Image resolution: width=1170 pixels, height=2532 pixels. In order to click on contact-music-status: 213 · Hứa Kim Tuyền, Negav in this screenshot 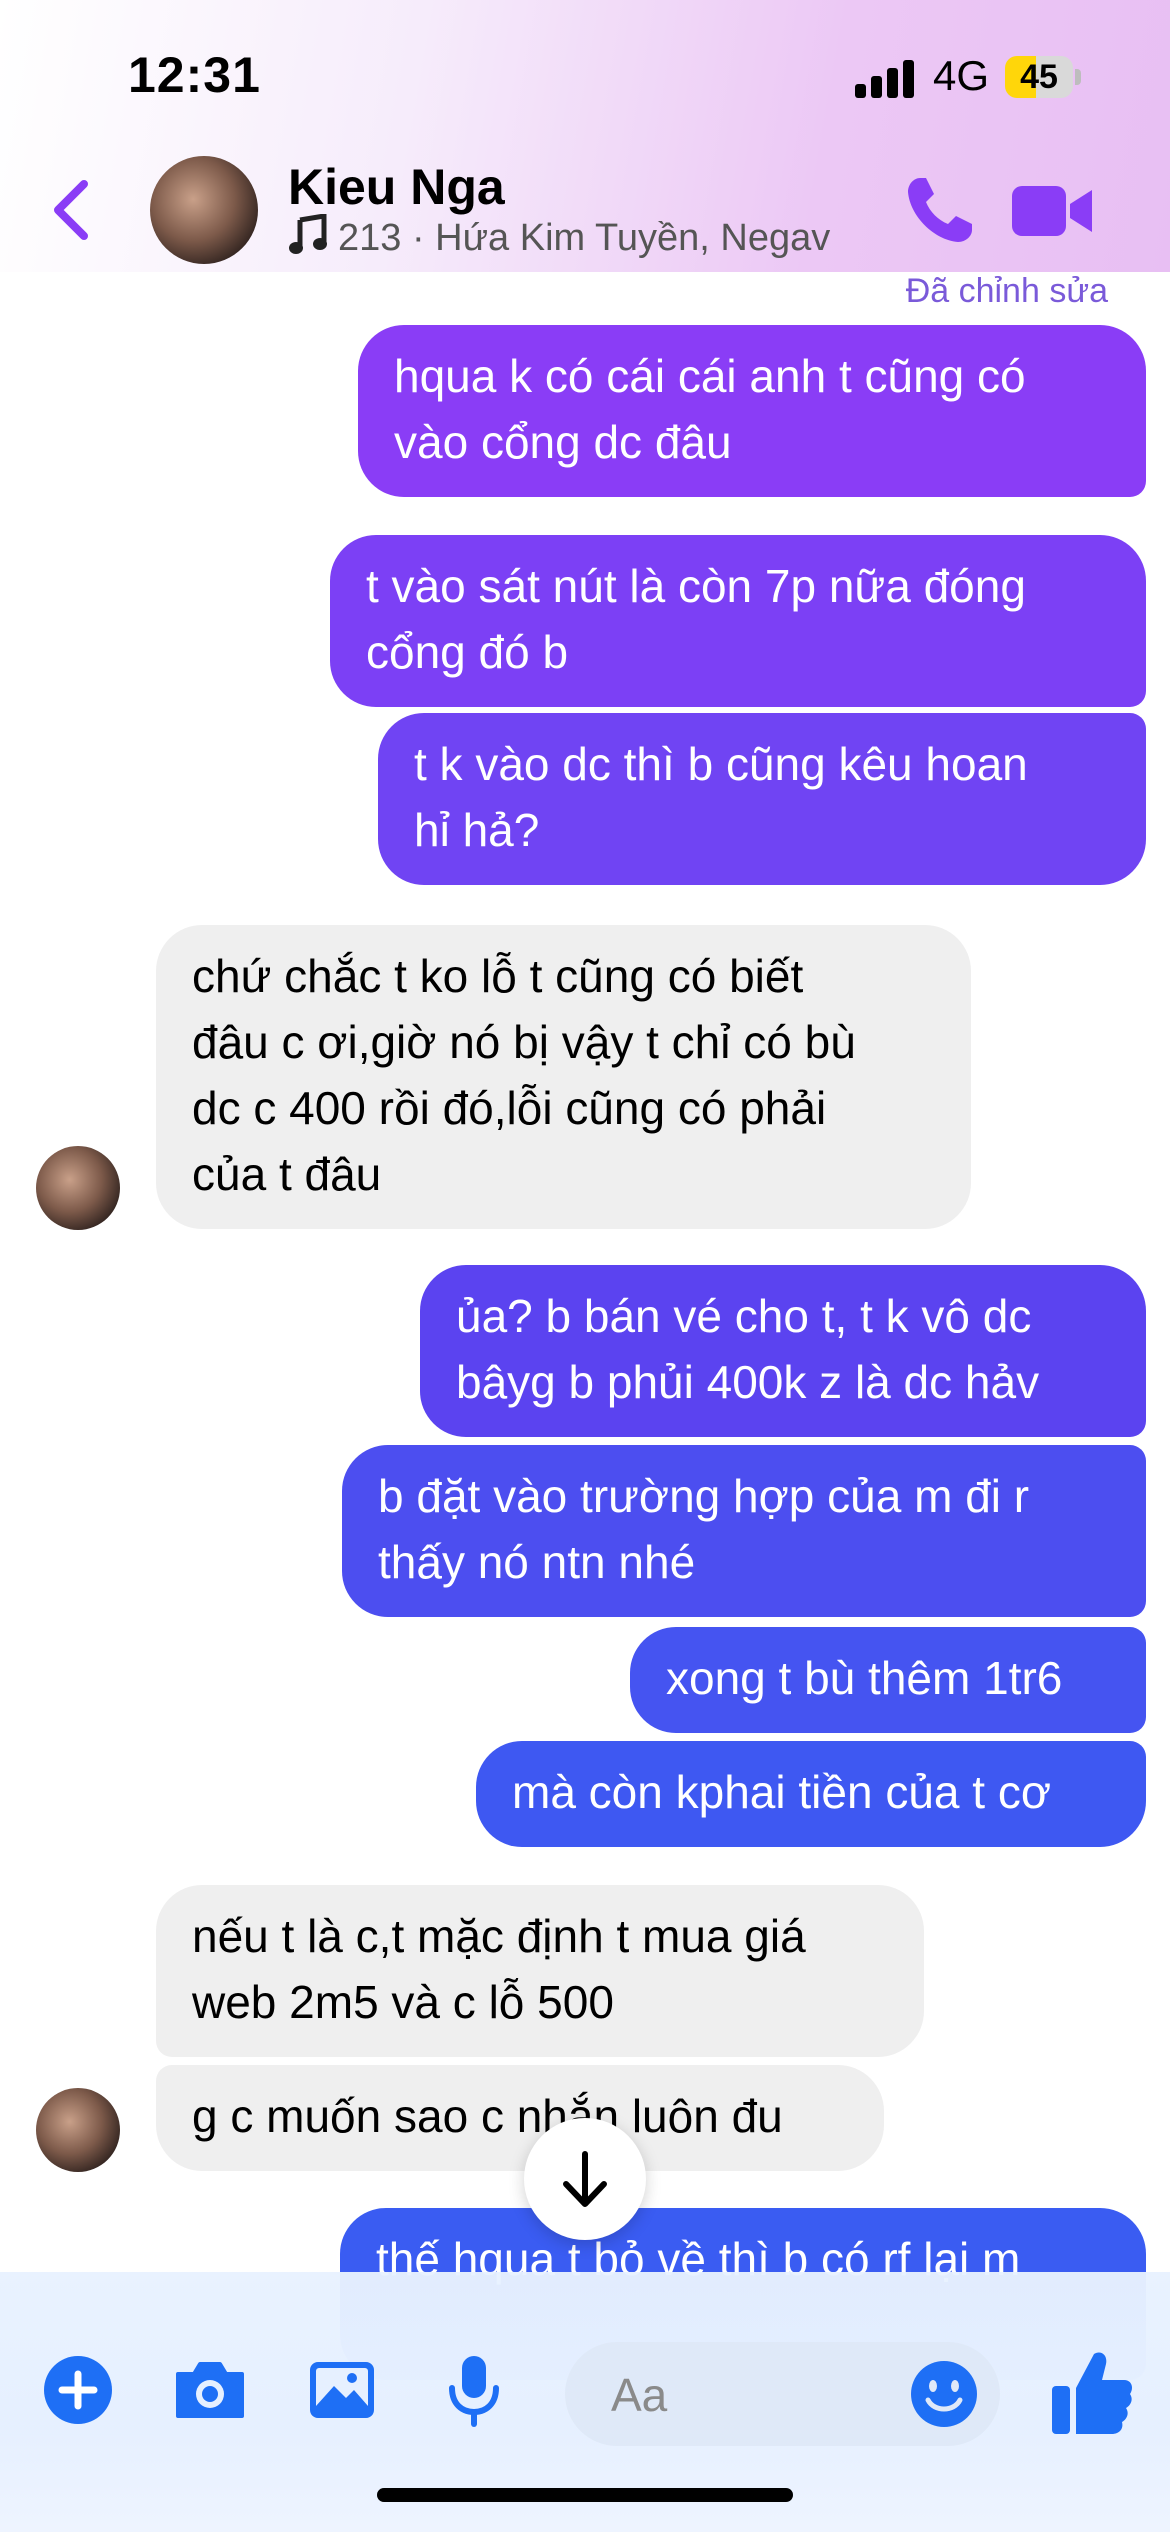, I will do `click(559, 237)`.